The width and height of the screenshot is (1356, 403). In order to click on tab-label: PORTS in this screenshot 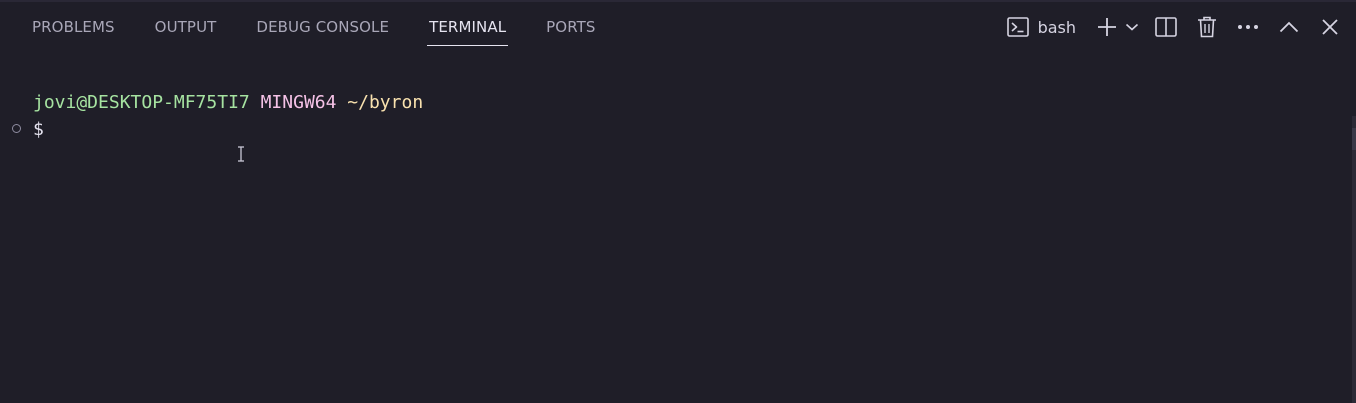, I will do `click(571, 27)`.